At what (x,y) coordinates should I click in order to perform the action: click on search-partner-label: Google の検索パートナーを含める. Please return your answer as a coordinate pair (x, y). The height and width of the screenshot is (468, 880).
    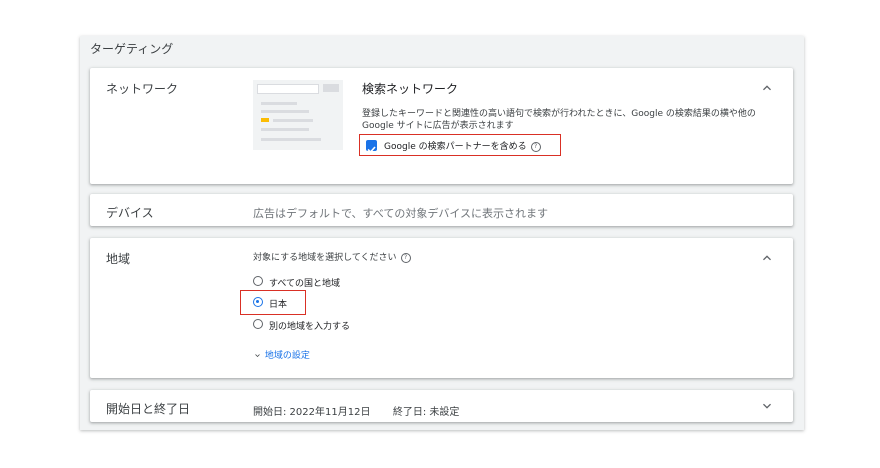
    Looking at the image, I should click on (455, 147).